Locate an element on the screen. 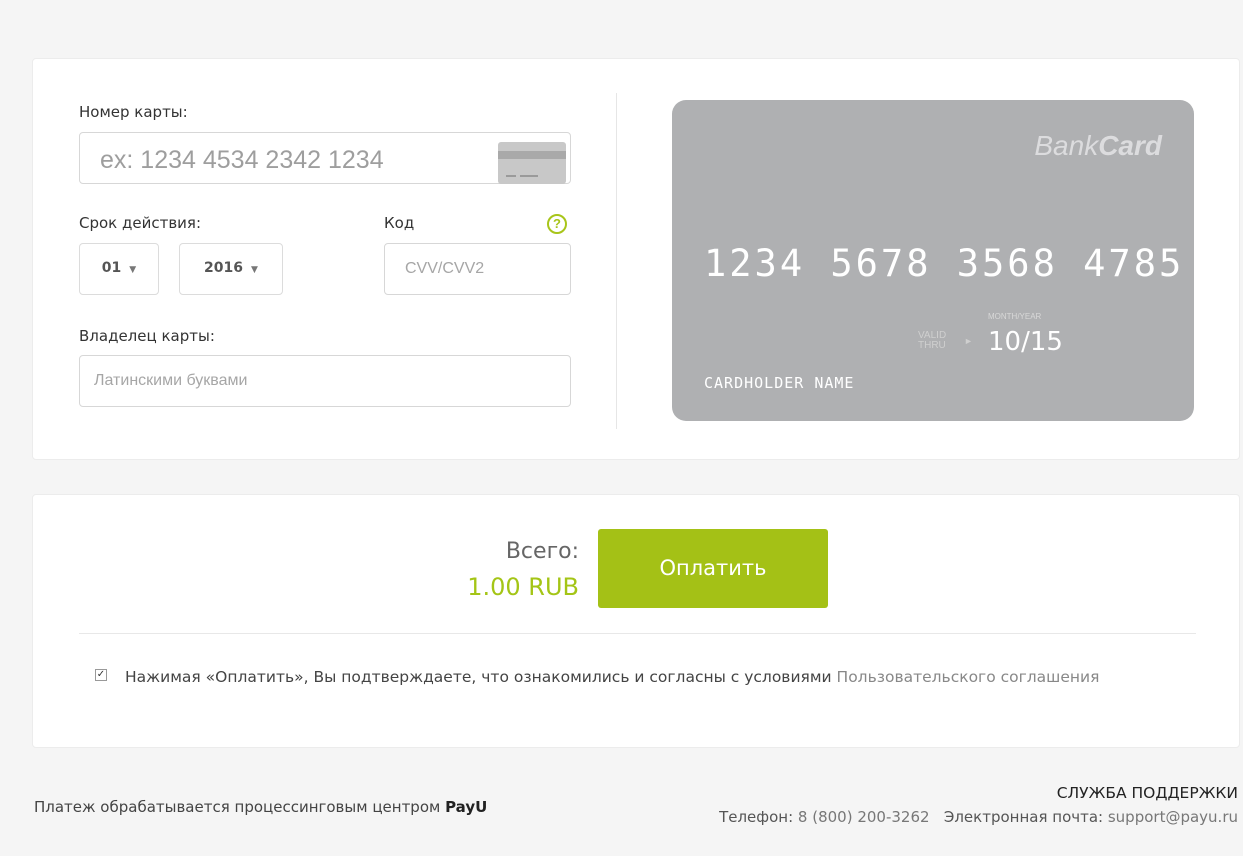 This screenshot has height=856, width=1243. total-label: Всего: is located at coordinates (542, 551).